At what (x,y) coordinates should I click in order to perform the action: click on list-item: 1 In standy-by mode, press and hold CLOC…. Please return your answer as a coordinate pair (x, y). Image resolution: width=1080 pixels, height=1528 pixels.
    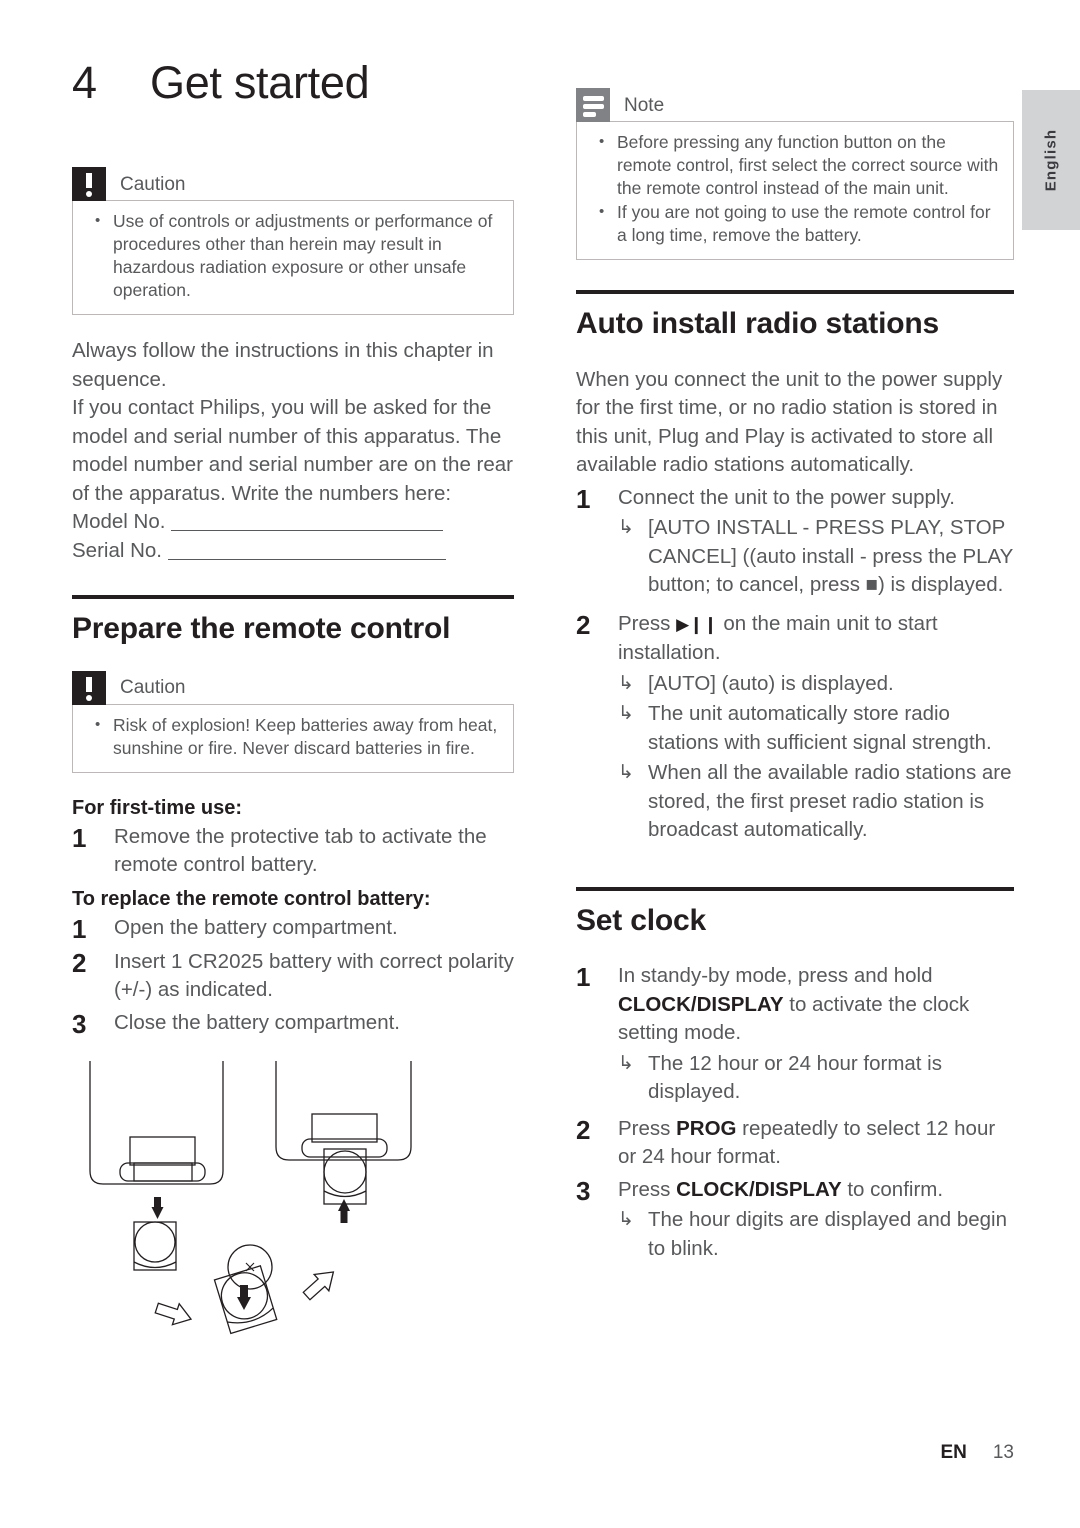
    Looking at the image, I should click on (795, 1034).